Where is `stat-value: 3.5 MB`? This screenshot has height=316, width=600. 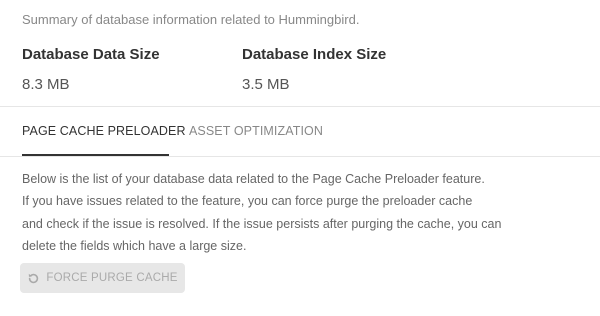
stat-value: 3.5 MB is located at coordinates (266, 84).